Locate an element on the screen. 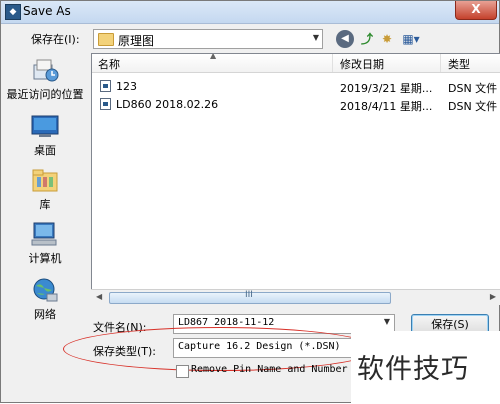 This screenshot has width=500, height=404. sort-ascending-icon: ▲ is located at coordinates (213, 56).